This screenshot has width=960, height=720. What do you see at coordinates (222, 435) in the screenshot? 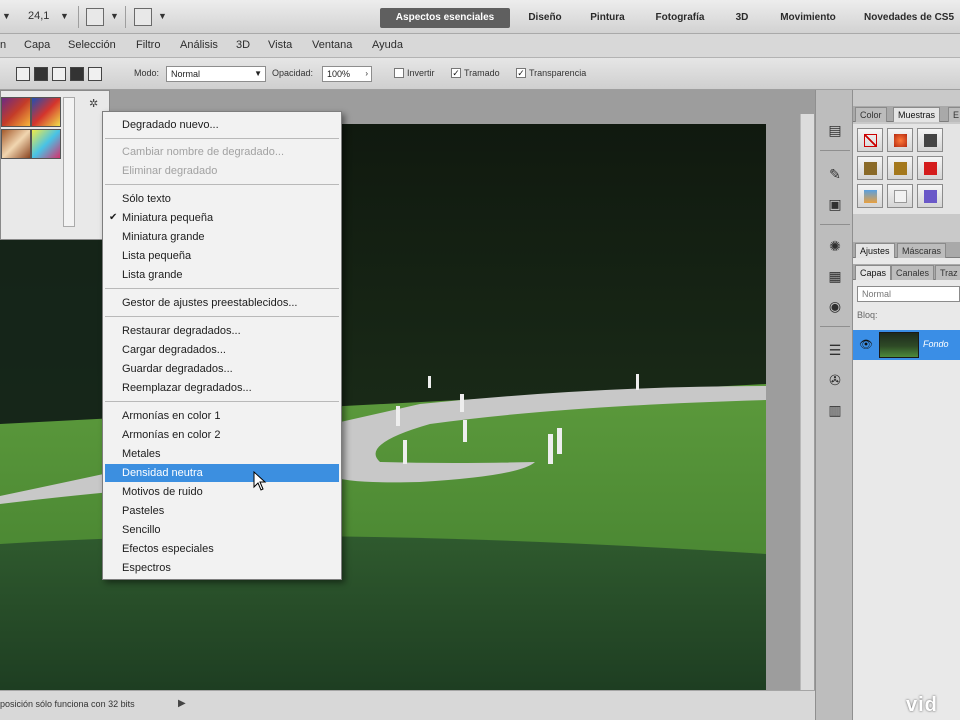
I see `menu-item-color-harmonies-2: Armonías en color 2` at bounding box center [222, 435].